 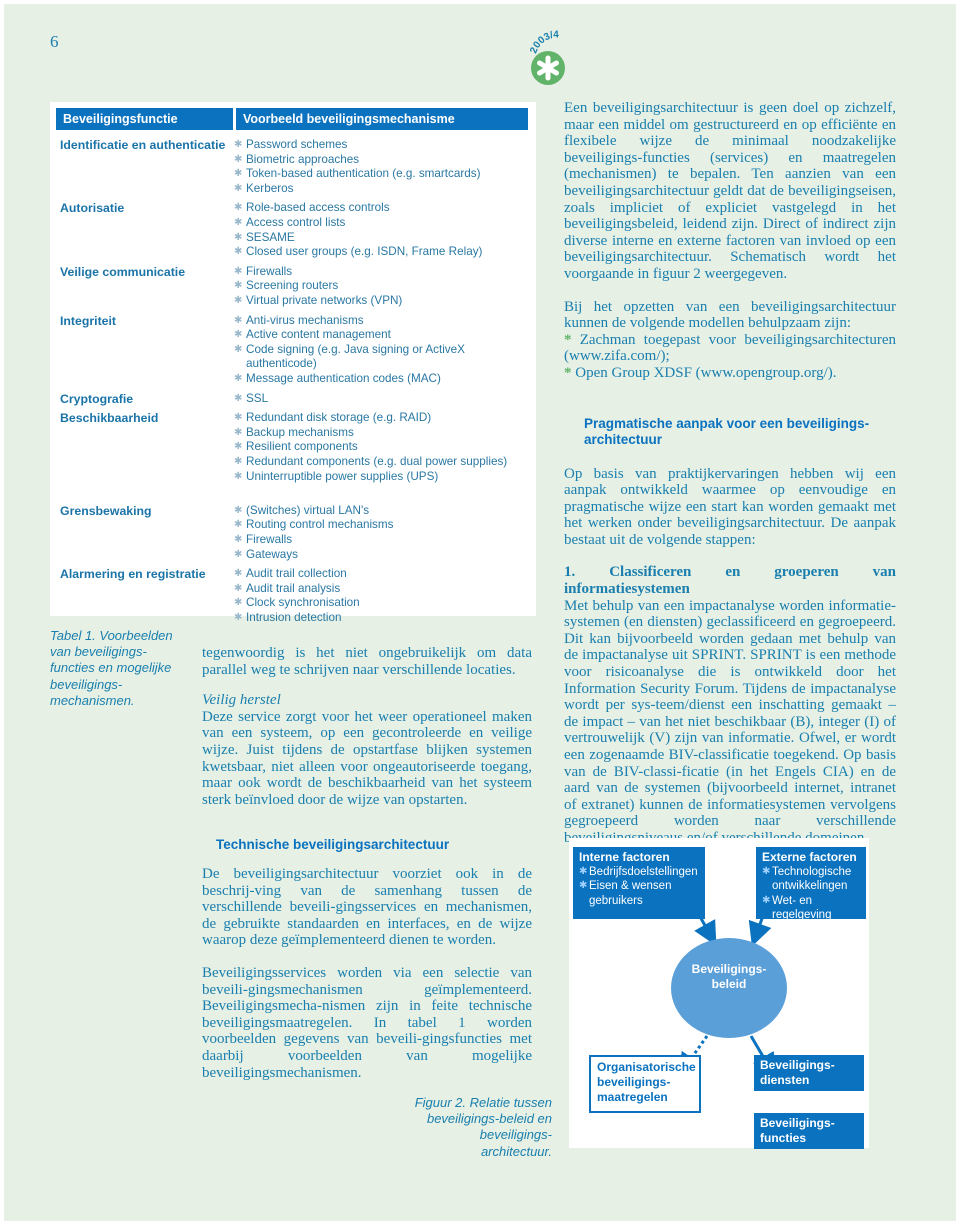 I want to click on services-box: Beveiligings-diensten, so click(x=809, y=1073).